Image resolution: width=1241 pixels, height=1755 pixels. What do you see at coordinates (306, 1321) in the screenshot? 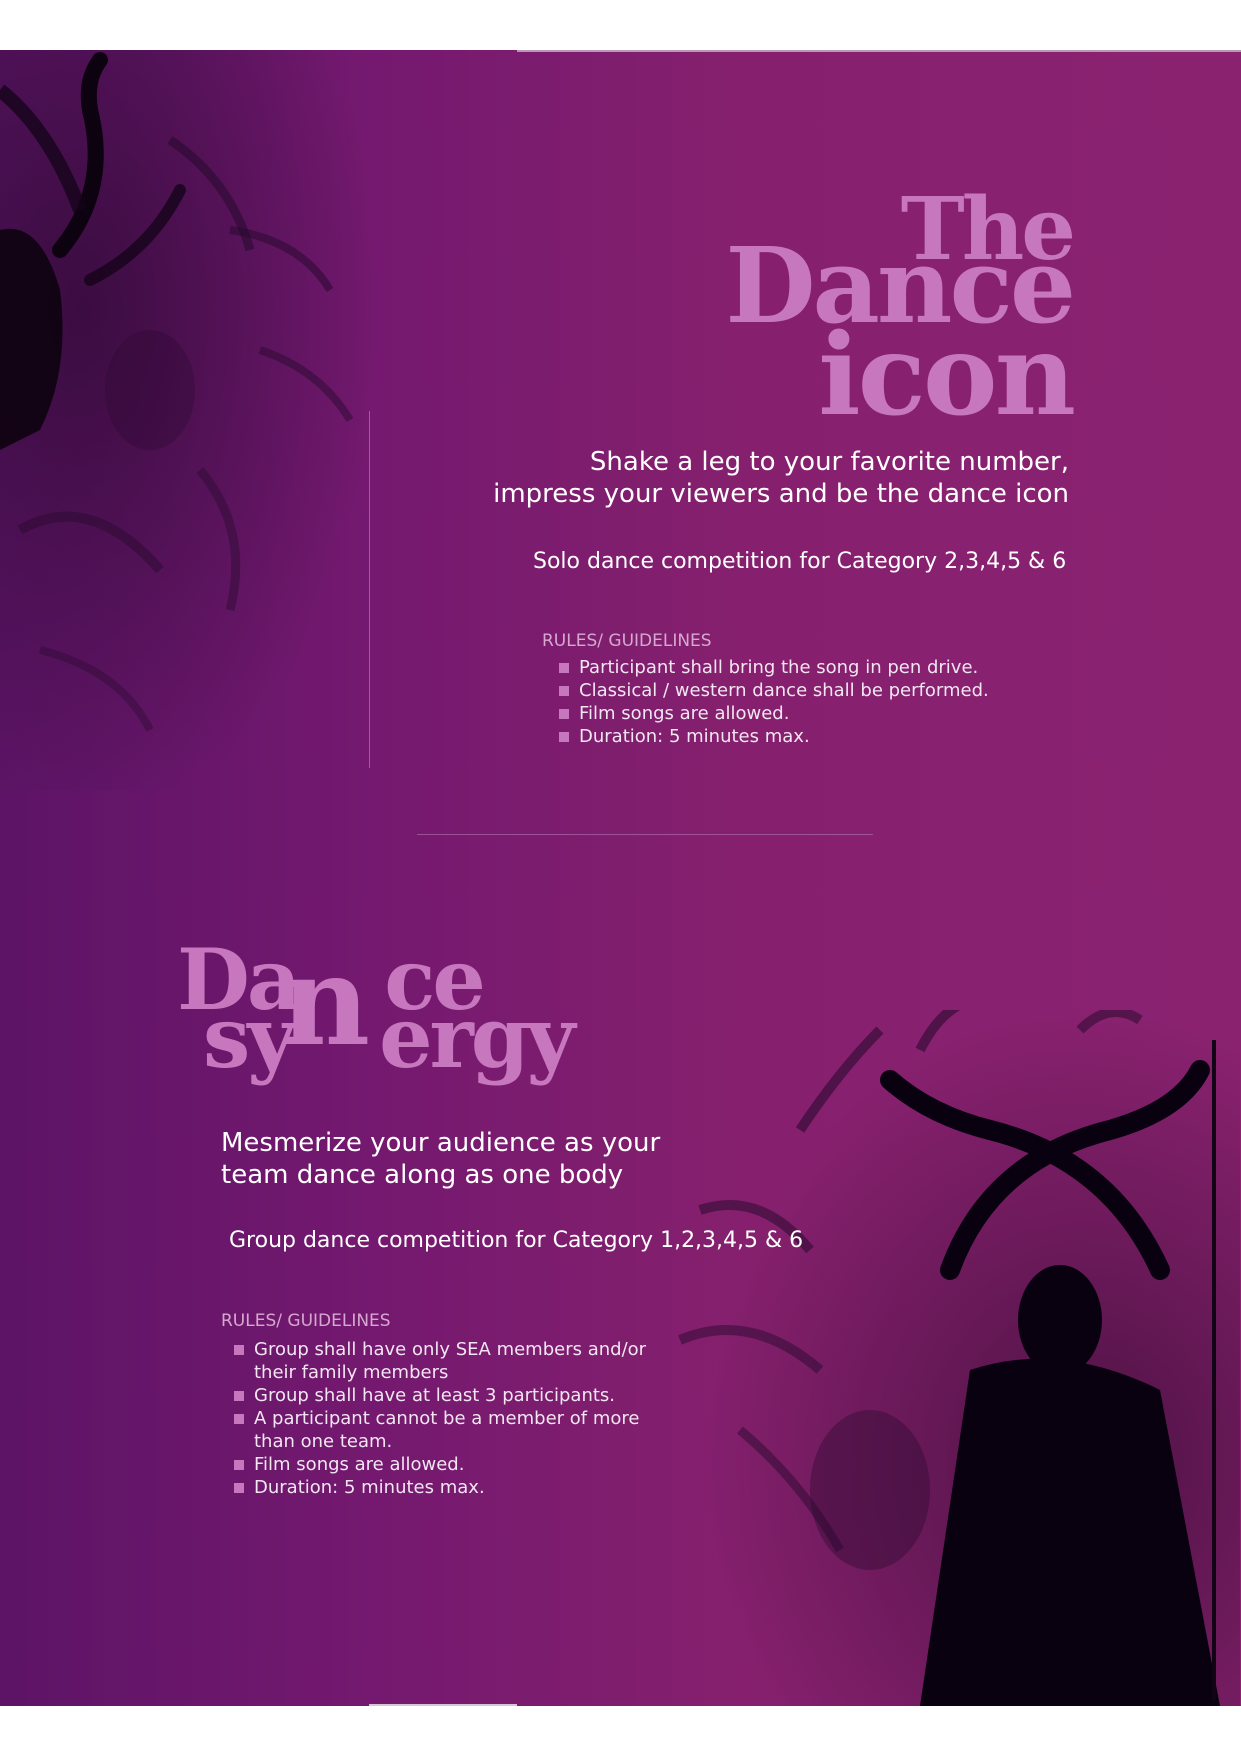
I see `group-rules-heading: RULES/ GUIDELINES` at bounding box center [306, 1321].